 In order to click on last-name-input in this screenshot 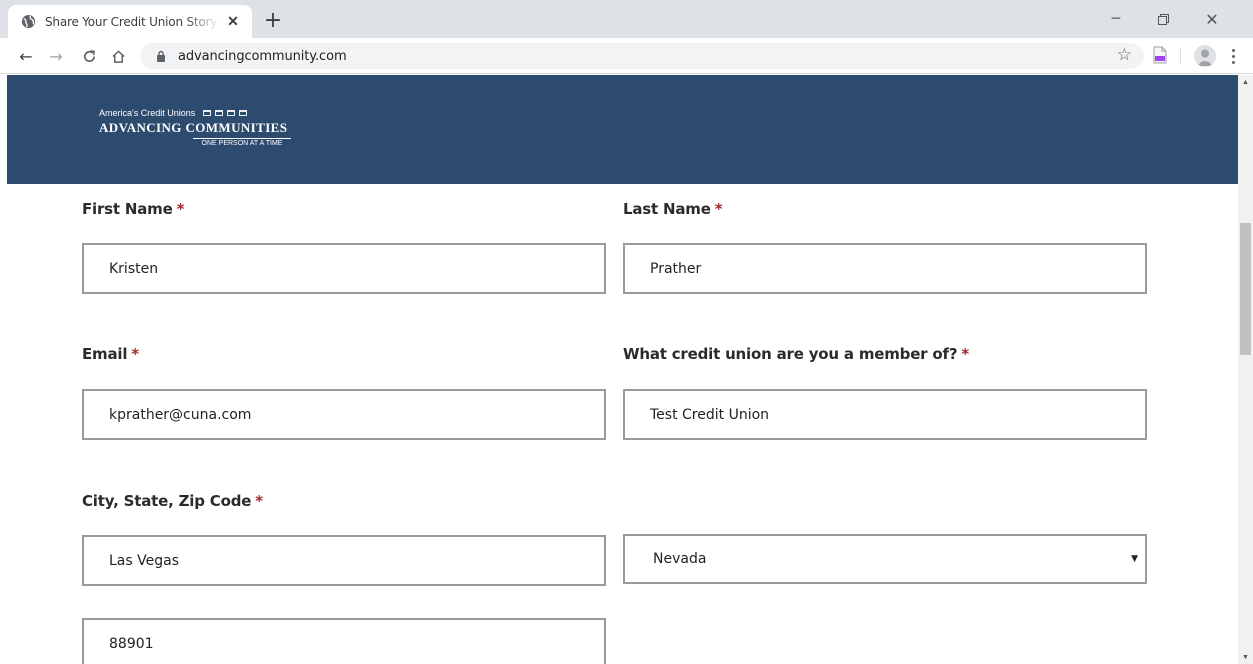, I will do `click(885, 268)`.